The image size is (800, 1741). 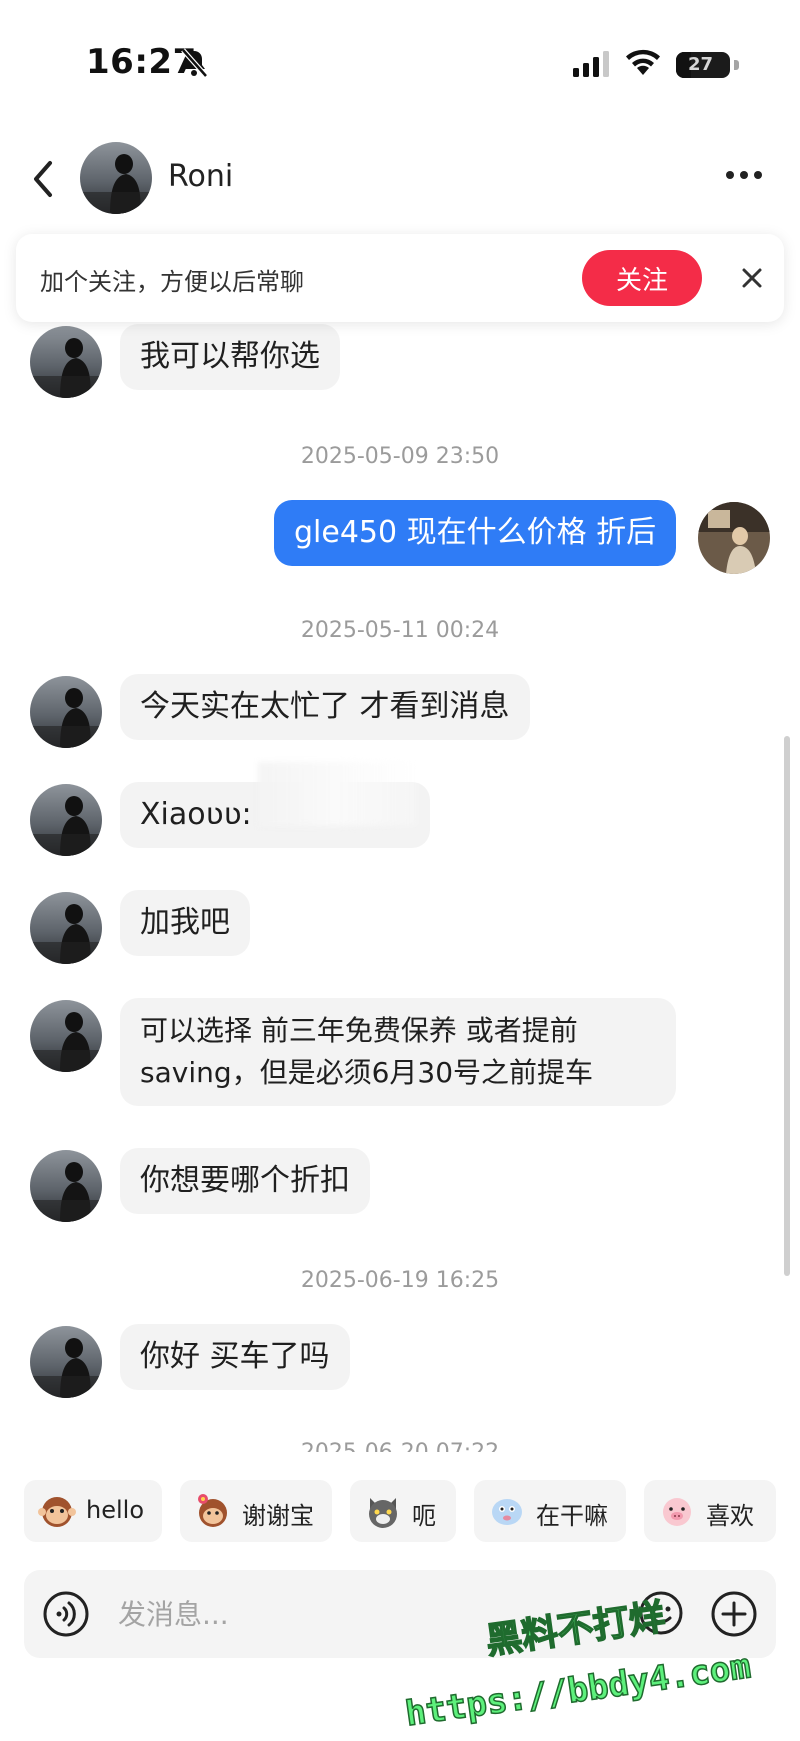 I want to click on quick-reply-label: 呃, so click(x=424, y=1516).